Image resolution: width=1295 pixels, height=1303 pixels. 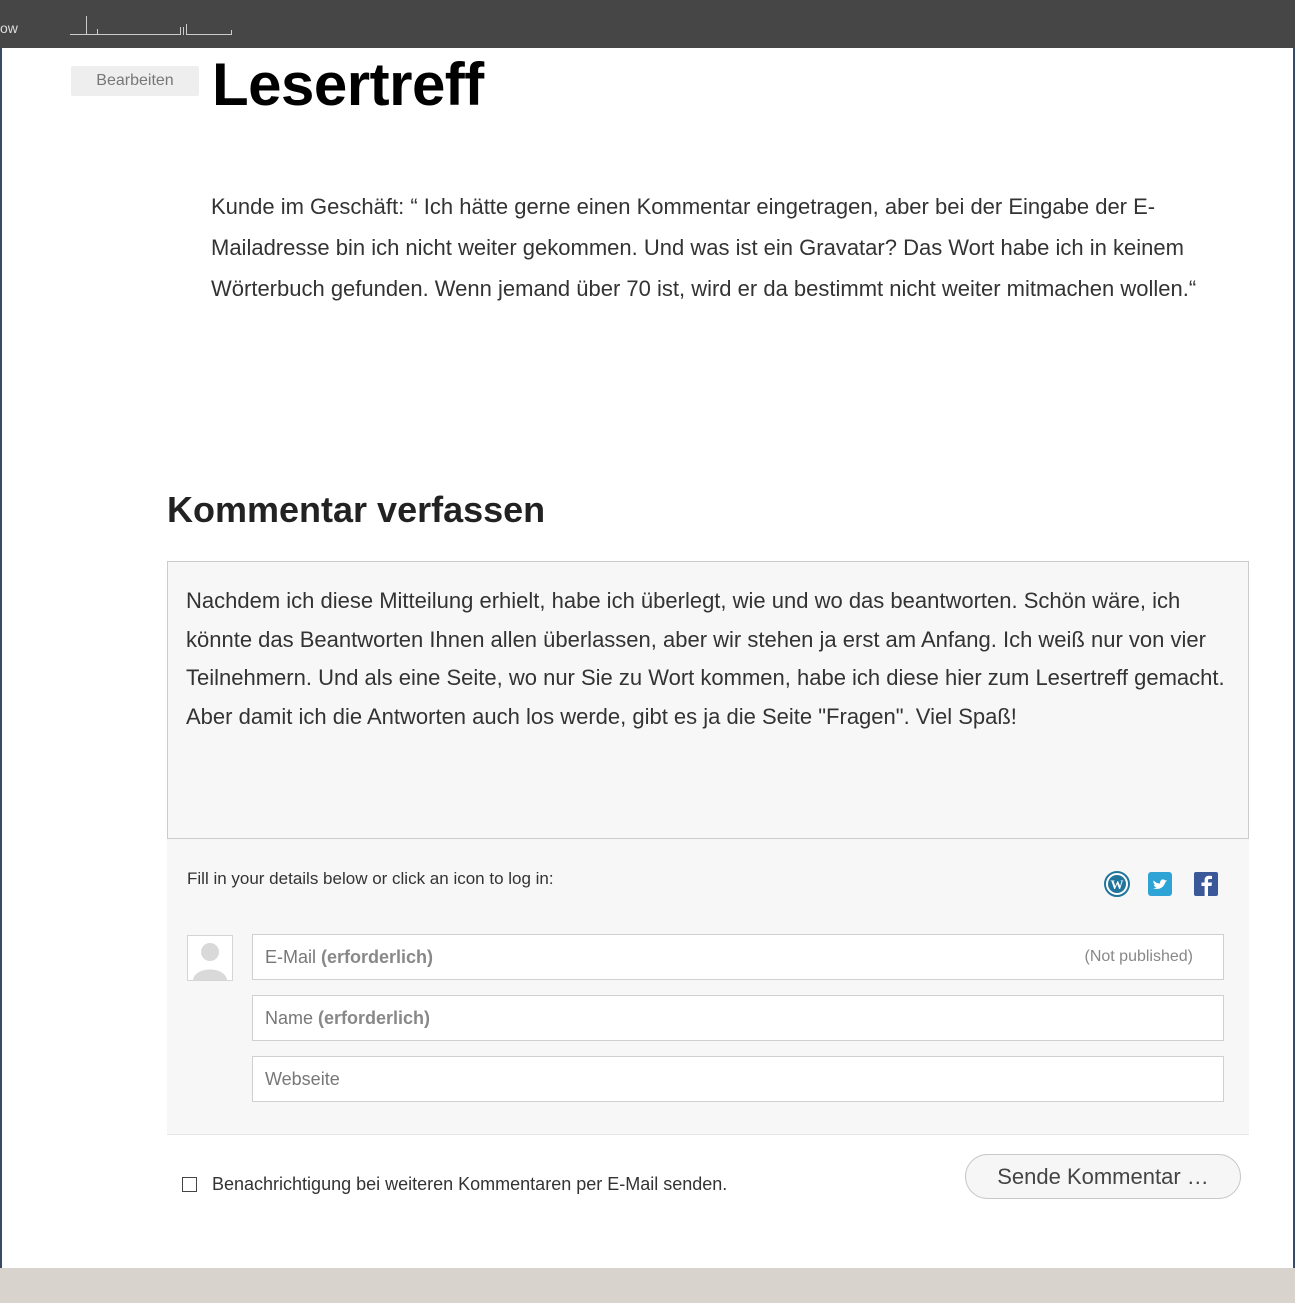 I want to click on admin-bar: ow, so click(x=647, y=24).